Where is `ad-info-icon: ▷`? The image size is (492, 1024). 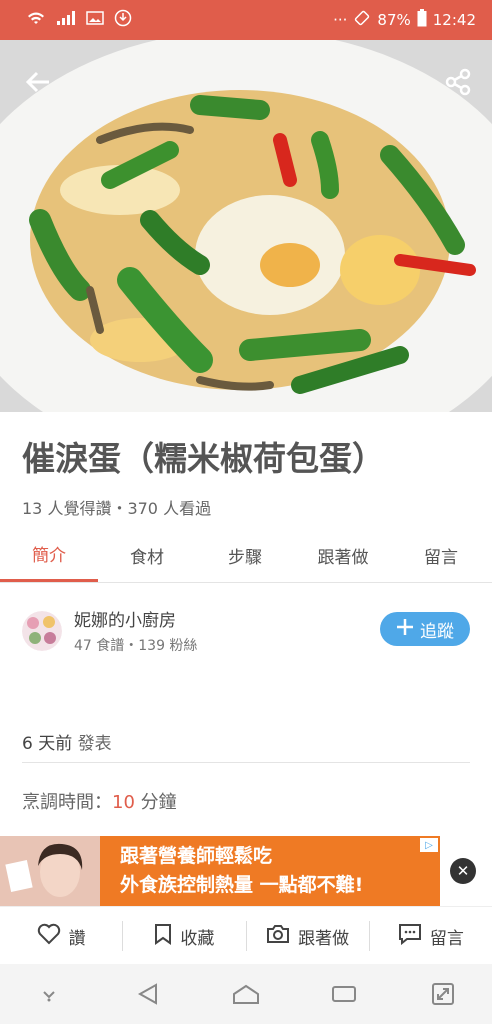
ad-info-icon: ▷ is located at coordinates (429, 845).